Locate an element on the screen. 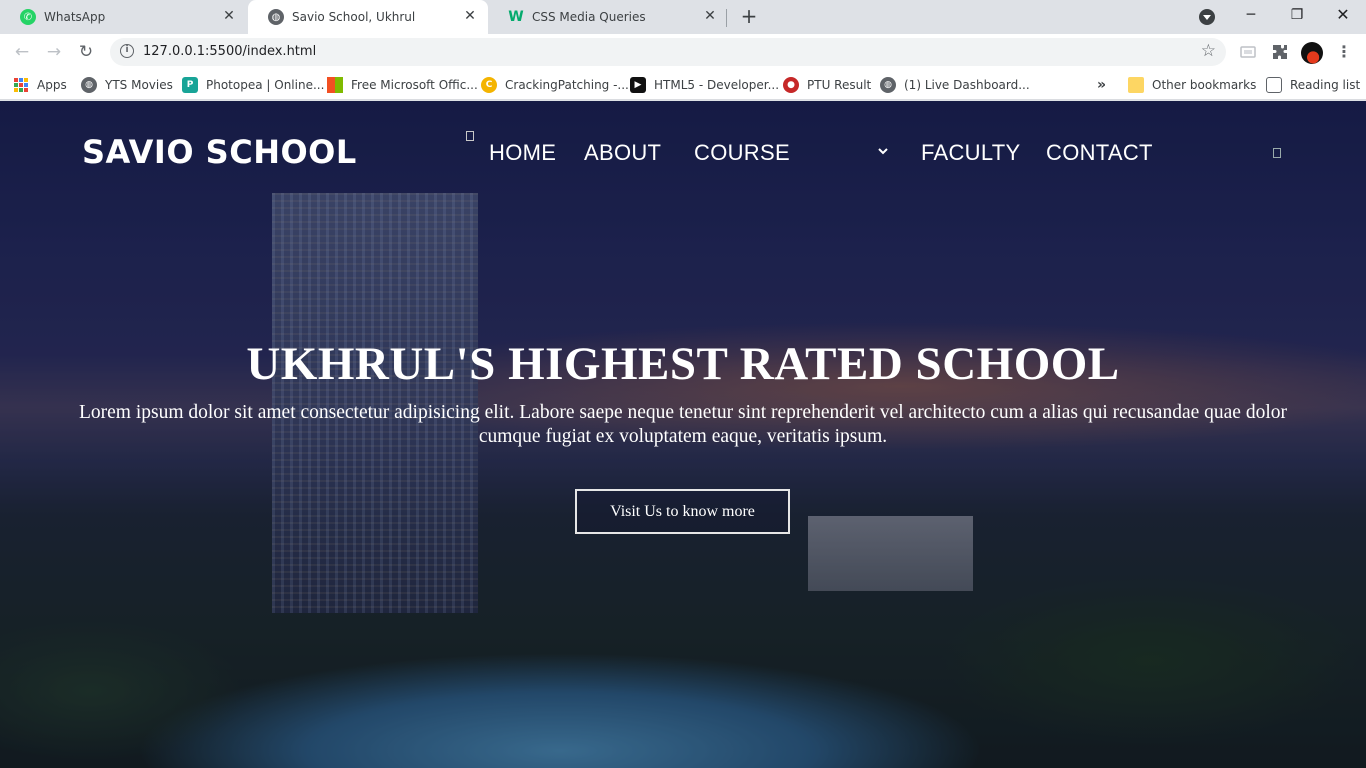 The image size is (1366, 768). microsoft-icon is located at coordinates (335, 85).